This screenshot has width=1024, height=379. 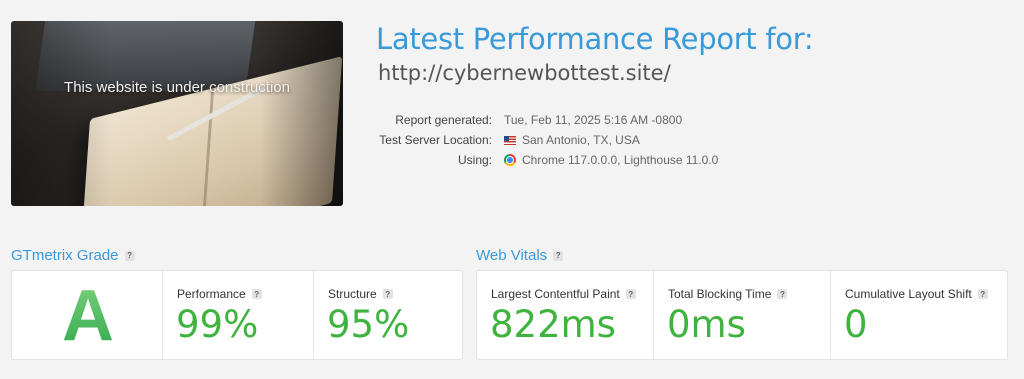 I want to click on server-location-value: San Antonio, TX, USA, so click(x=581, y=140).